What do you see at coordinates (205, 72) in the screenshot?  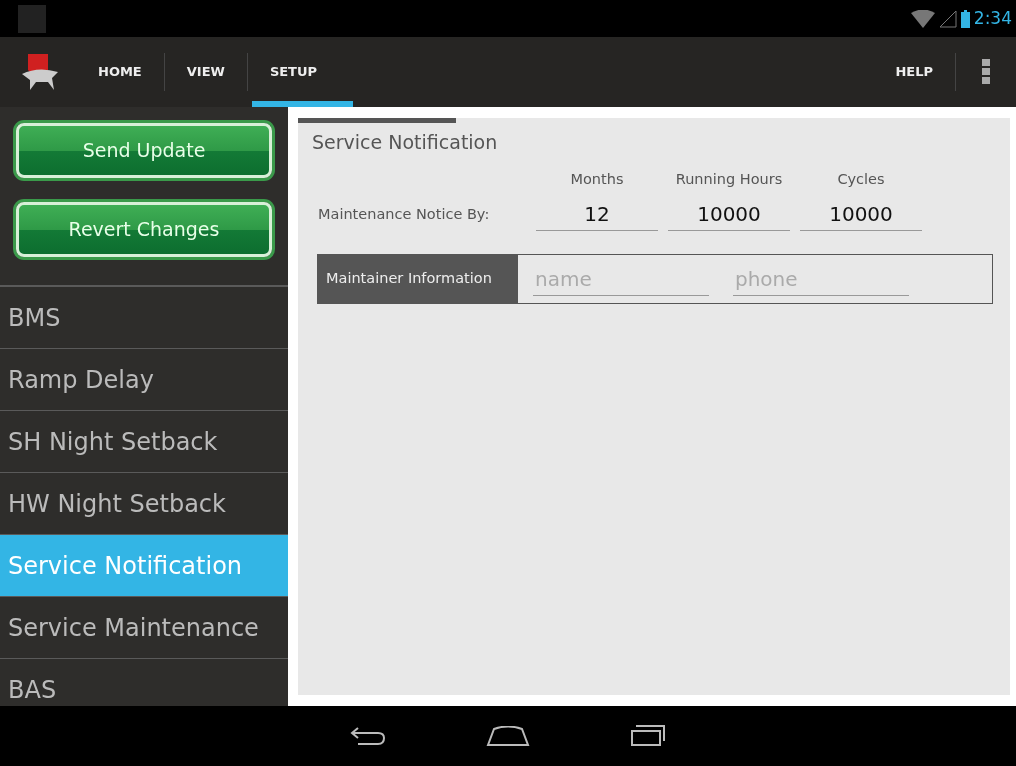 I see `nav-tab: VIEW` at bounding box center [205, 72].